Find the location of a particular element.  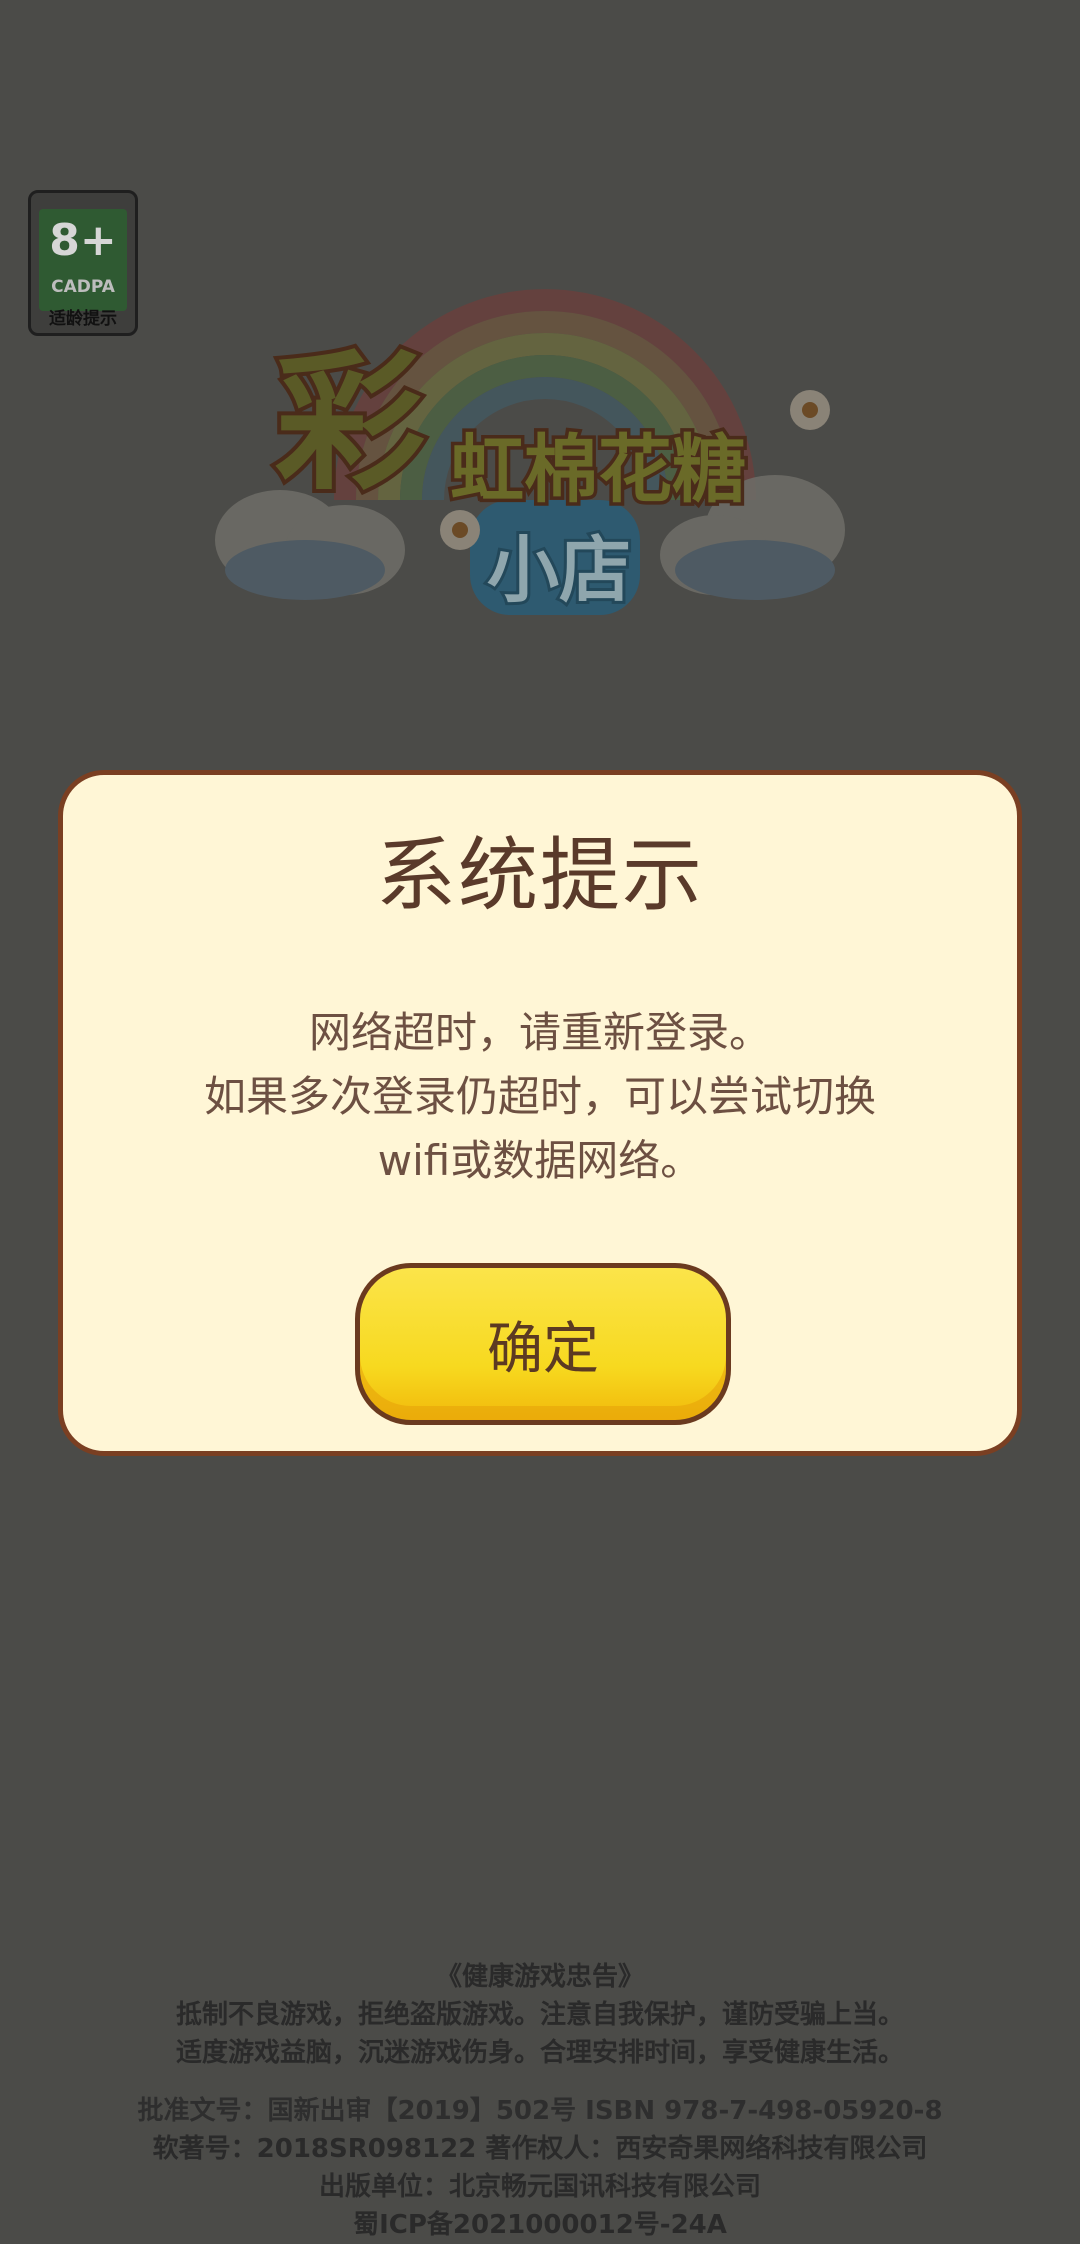

software-copyright: 软著号：2018SR098122 著作权人：西安奇果网络科技有限公司 is located at coordinates (540, 2149).